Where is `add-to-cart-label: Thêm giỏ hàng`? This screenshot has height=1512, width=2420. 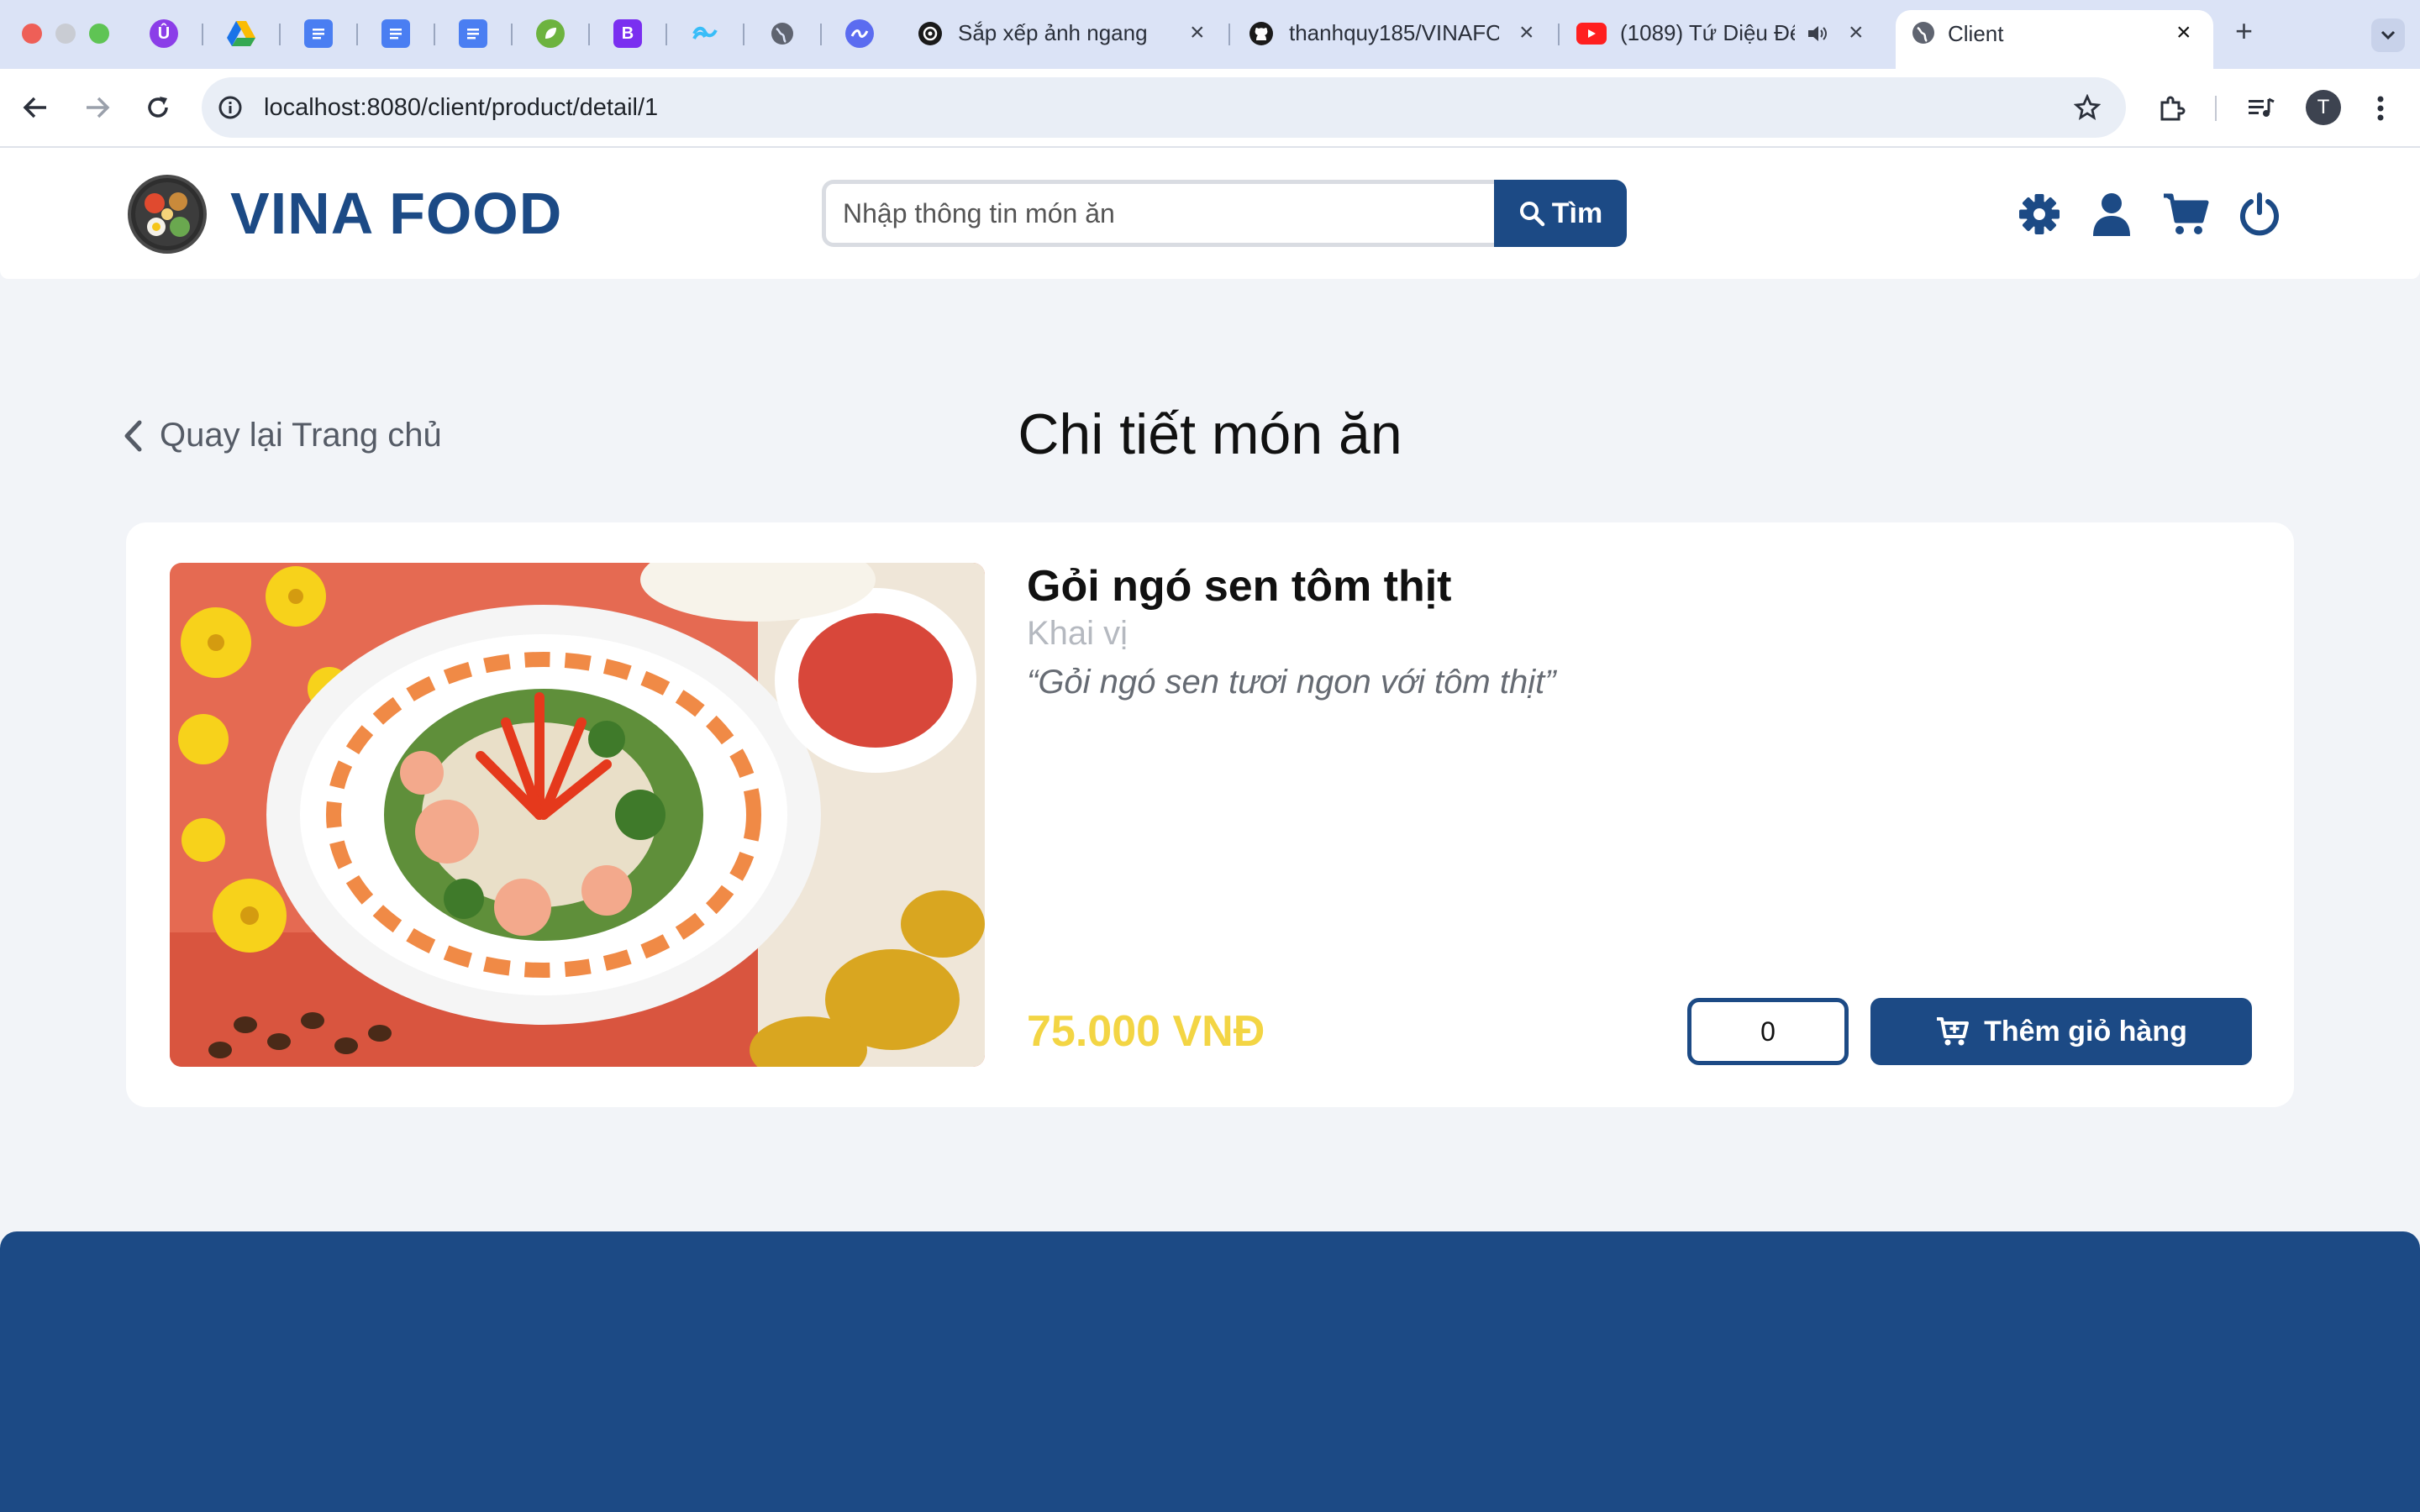
add-to-cart-label: Thêm giỏ hàng is located at coordinates (2086, 1031).